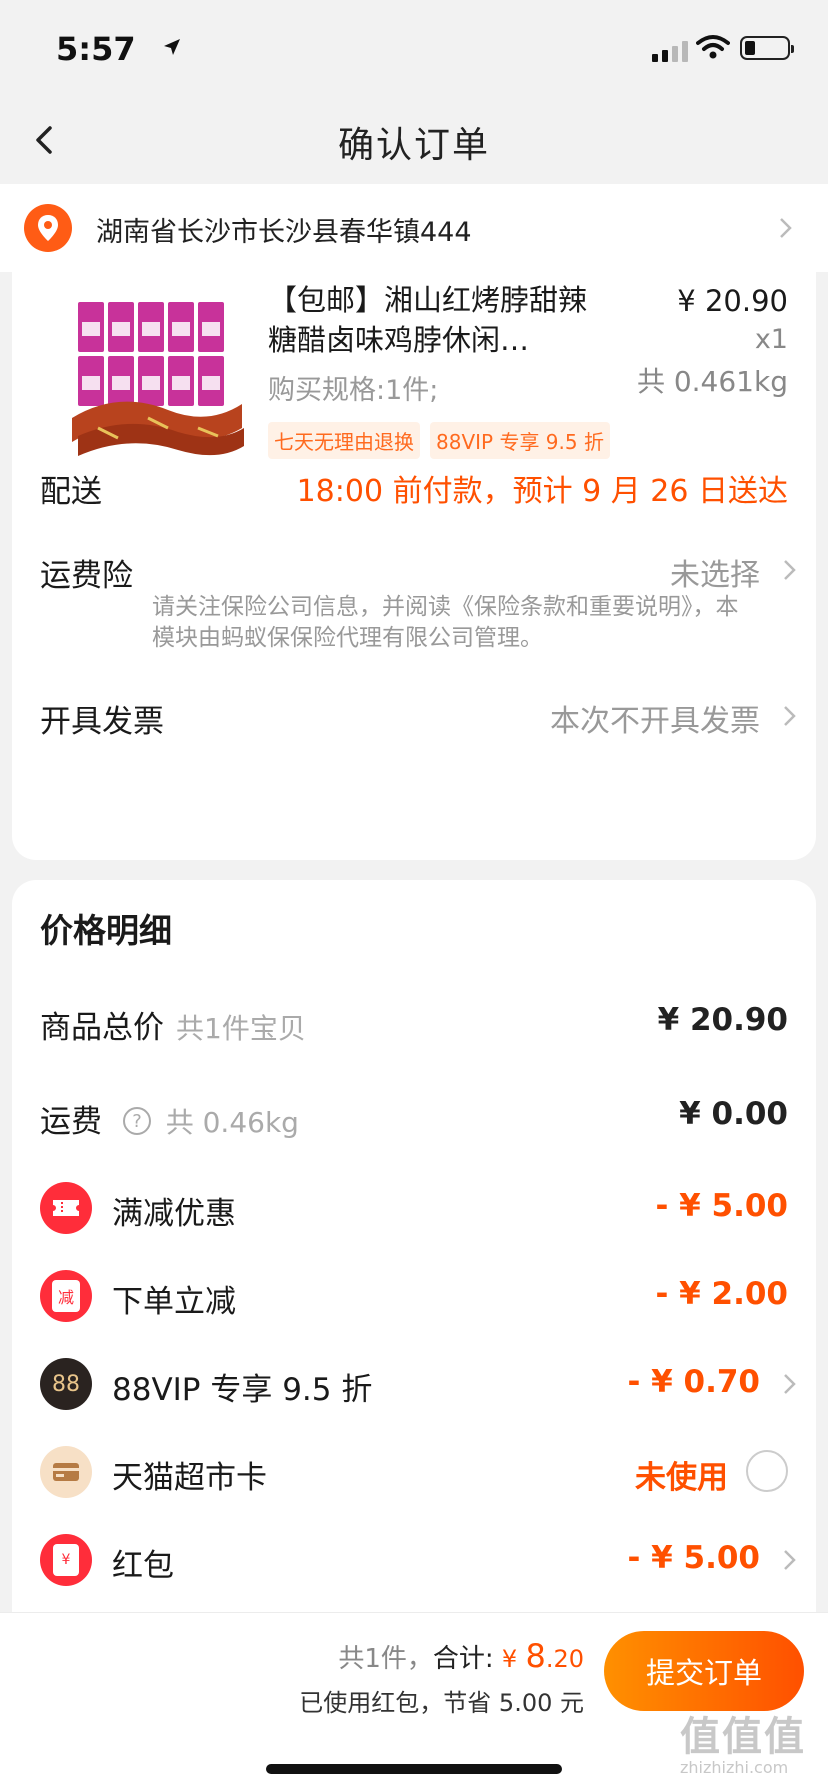 Image resolution: width=828 pixels, height=1792 pixels. What do you see at coordinates (174, 1302) in the screenshot?
I see `discount-label: 下单立减` at bounding box center [174, 1302].